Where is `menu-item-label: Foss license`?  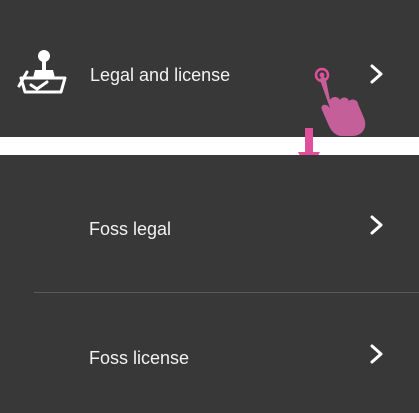 menu-item-label: Foss license is located at coordinates (139, 358).